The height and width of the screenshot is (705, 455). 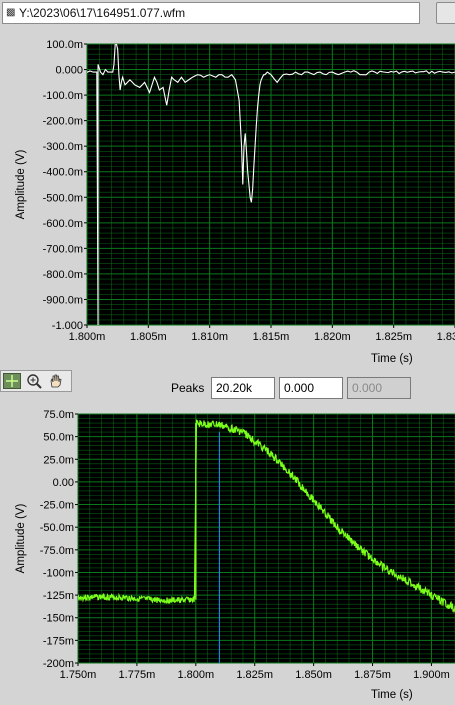 I want to click on y-tick-label: -600.0m, so click(x=63, y=224).